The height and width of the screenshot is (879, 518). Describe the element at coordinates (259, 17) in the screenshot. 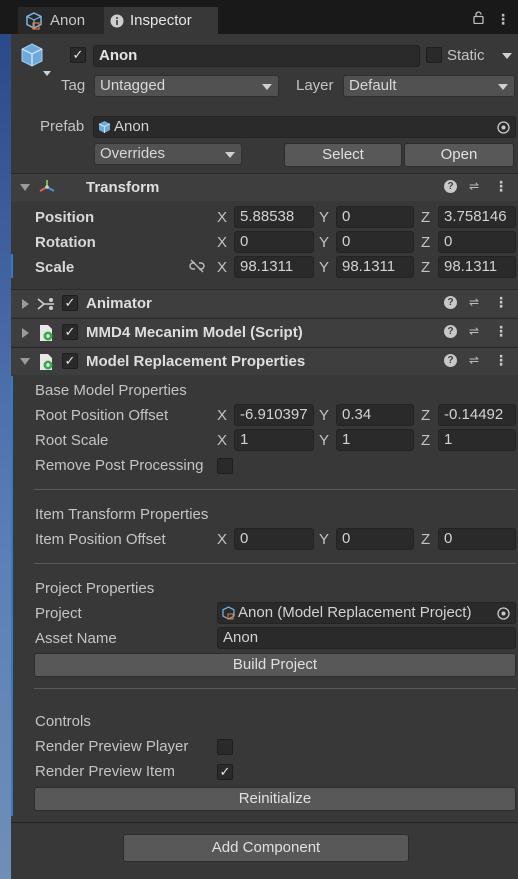

I see `tab-bar: Anon Inspector ⋮` at that location.